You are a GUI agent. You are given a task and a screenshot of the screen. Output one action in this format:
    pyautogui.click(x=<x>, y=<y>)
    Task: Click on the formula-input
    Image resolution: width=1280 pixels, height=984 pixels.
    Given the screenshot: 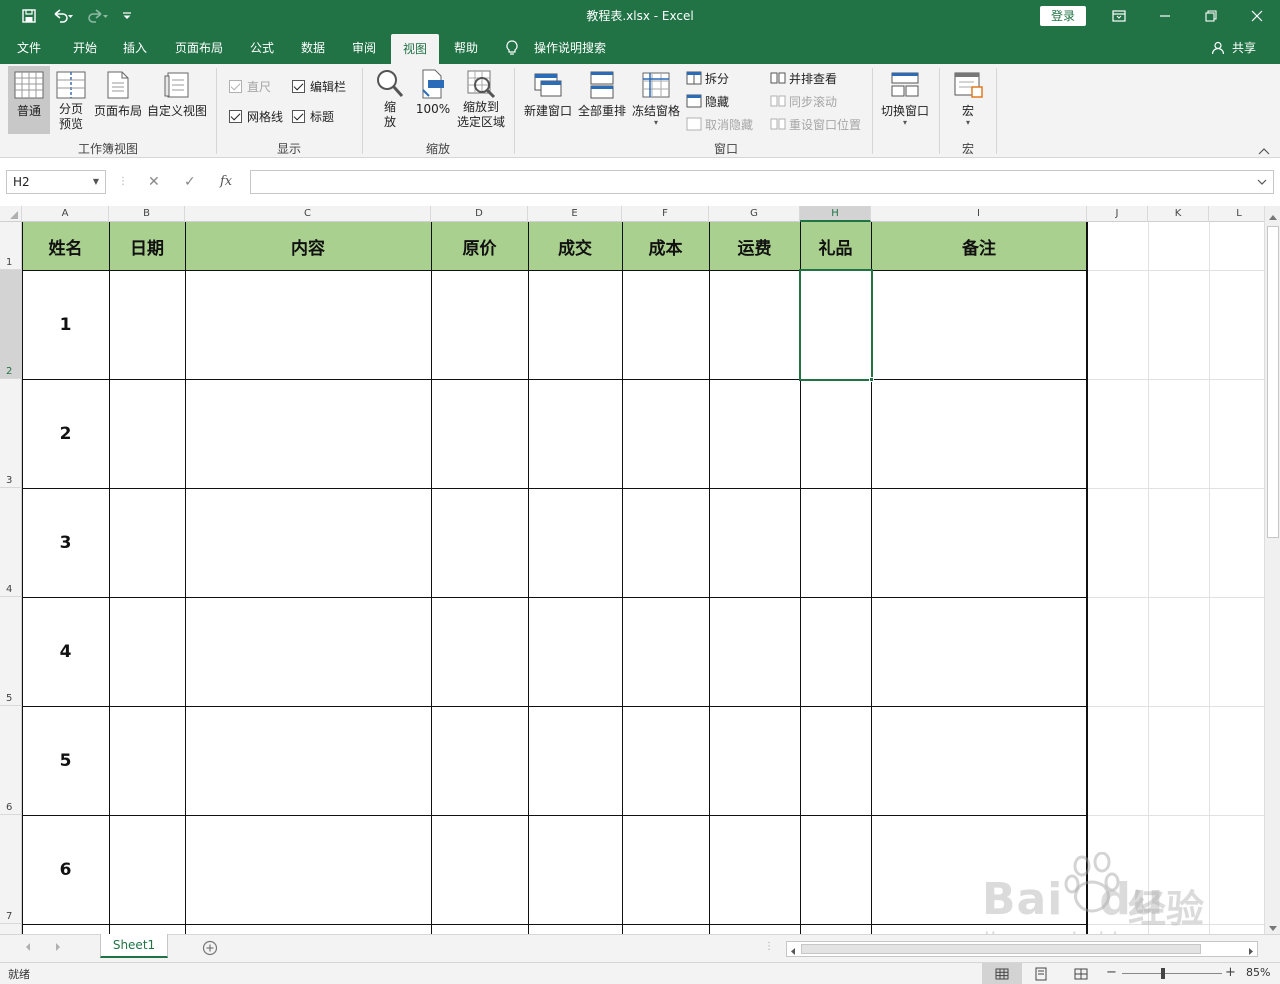 What is the action you would take?
    pyautogui.click(x=762, y=182)
    